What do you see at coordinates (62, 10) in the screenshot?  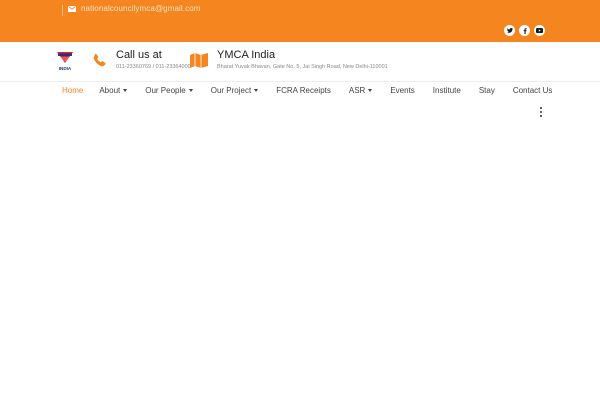 I see `top-bar-divider` at bounding box center [62, 10].